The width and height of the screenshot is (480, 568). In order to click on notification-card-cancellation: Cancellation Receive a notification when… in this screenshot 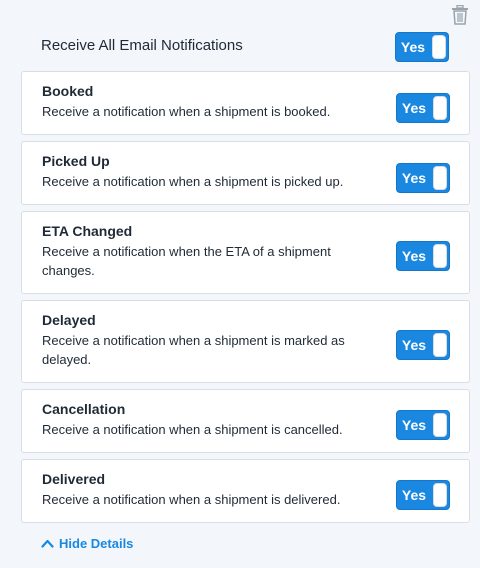, I will do `click(245, 421)`.